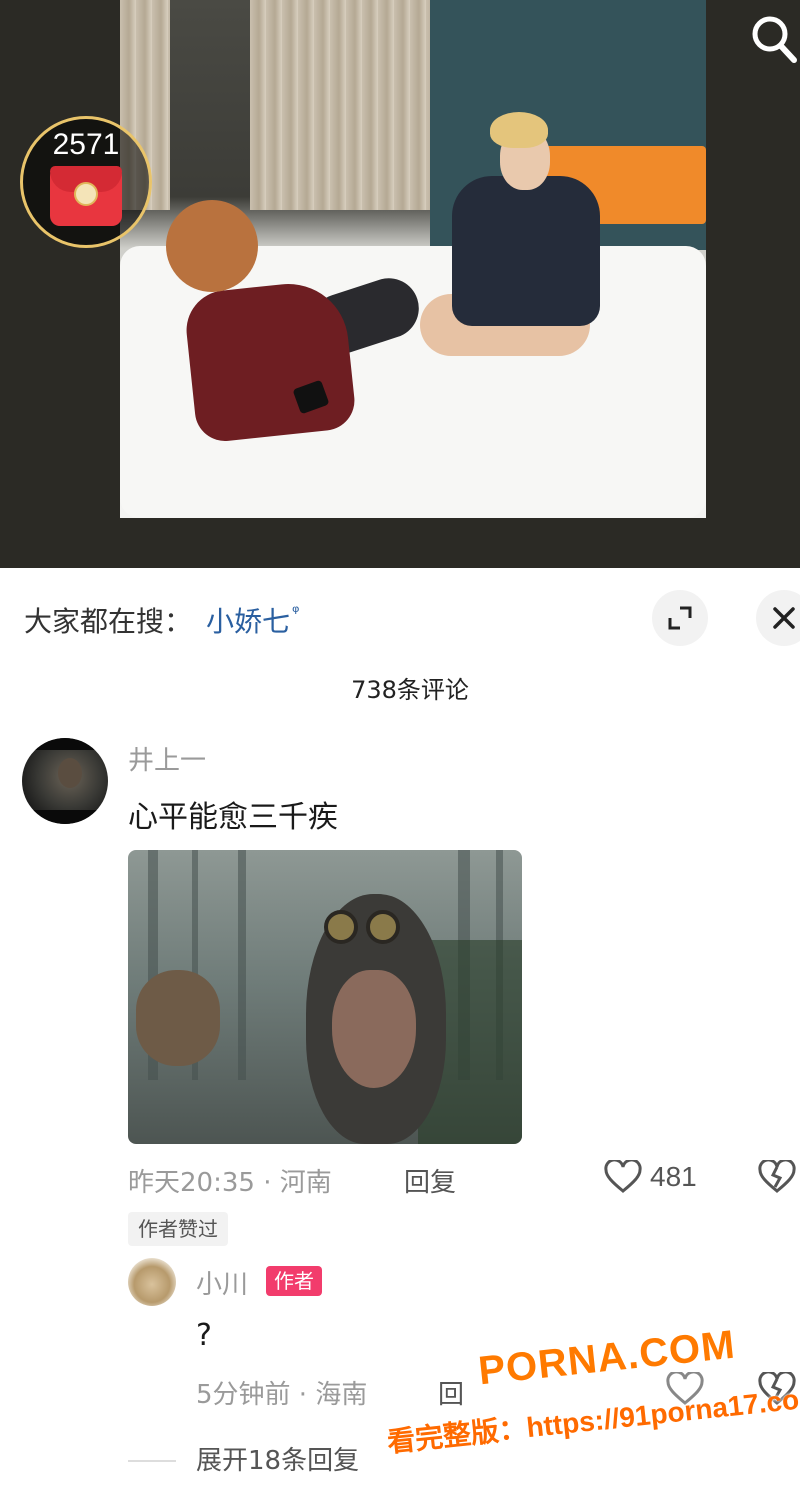  I want to click on close-button, so click(778, 618).